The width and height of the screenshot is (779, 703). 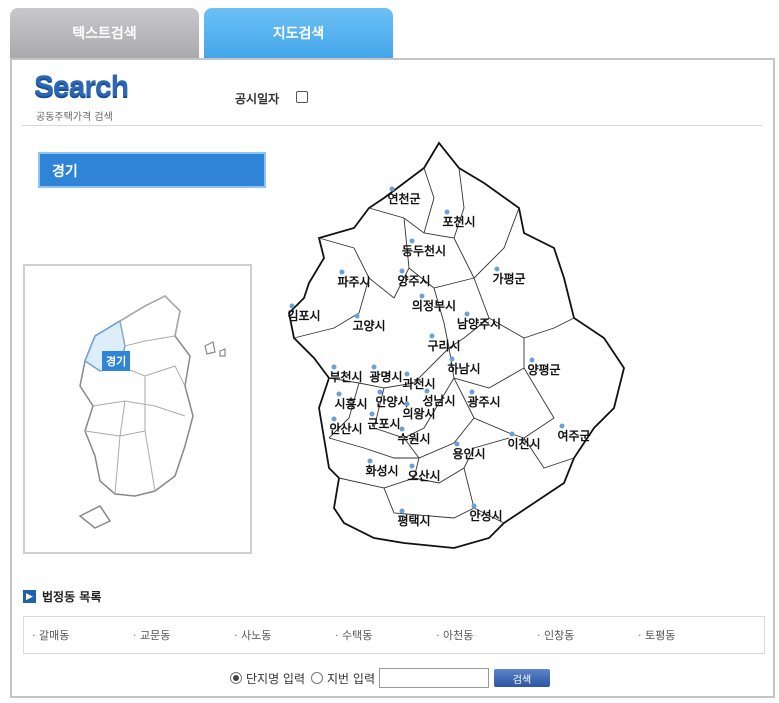 I want to click on city-label: 광명시, so click(x=385, y=376).